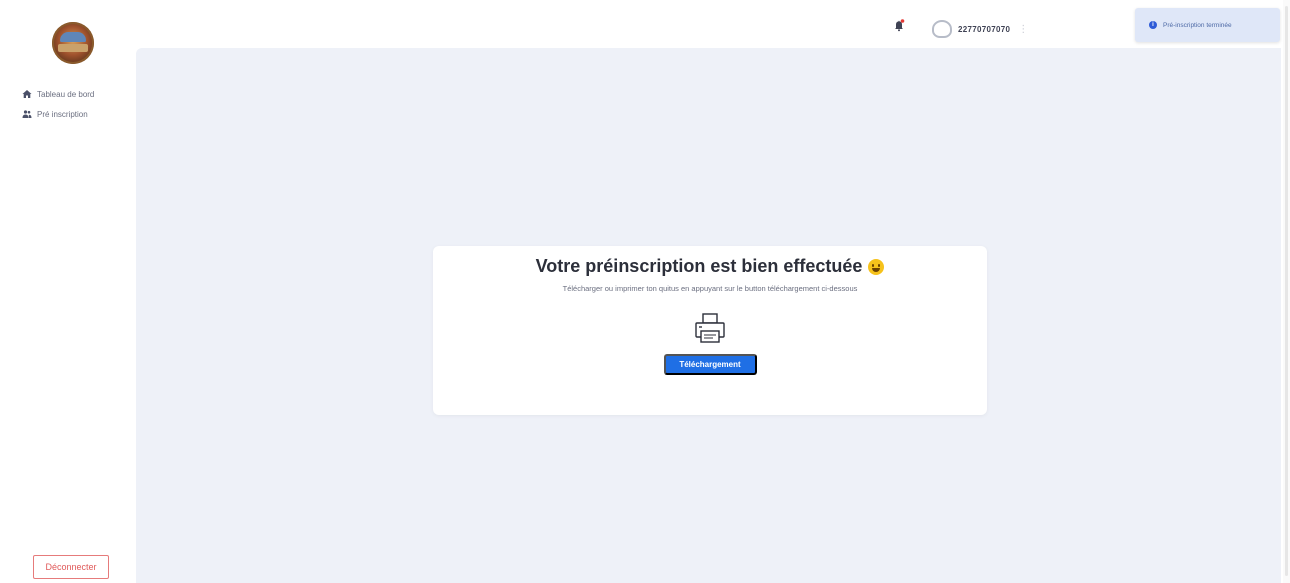  I want to click on printer-icon, so click(710, 328).